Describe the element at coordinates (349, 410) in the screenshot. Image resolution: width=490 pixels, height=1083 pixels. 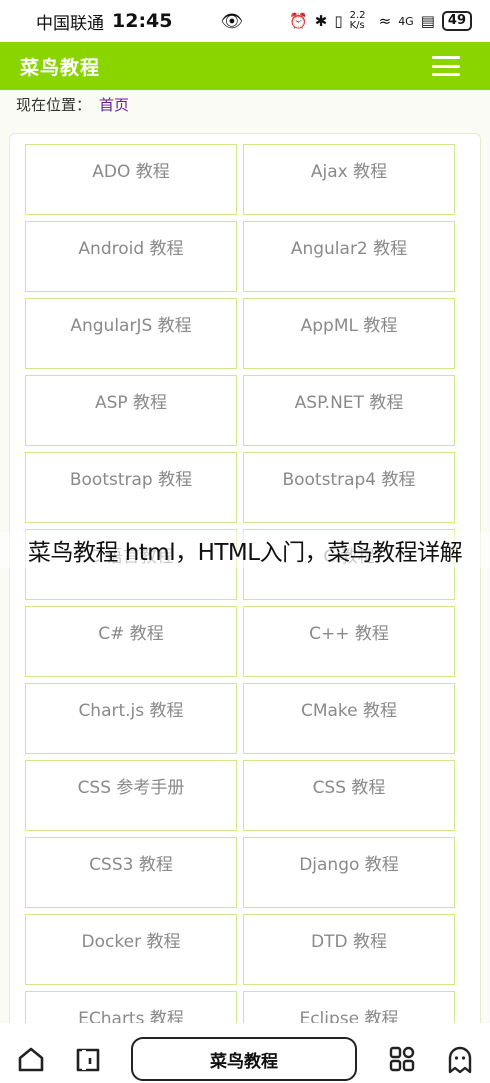
I see `course-card: ASP.NET 教程` at that location.